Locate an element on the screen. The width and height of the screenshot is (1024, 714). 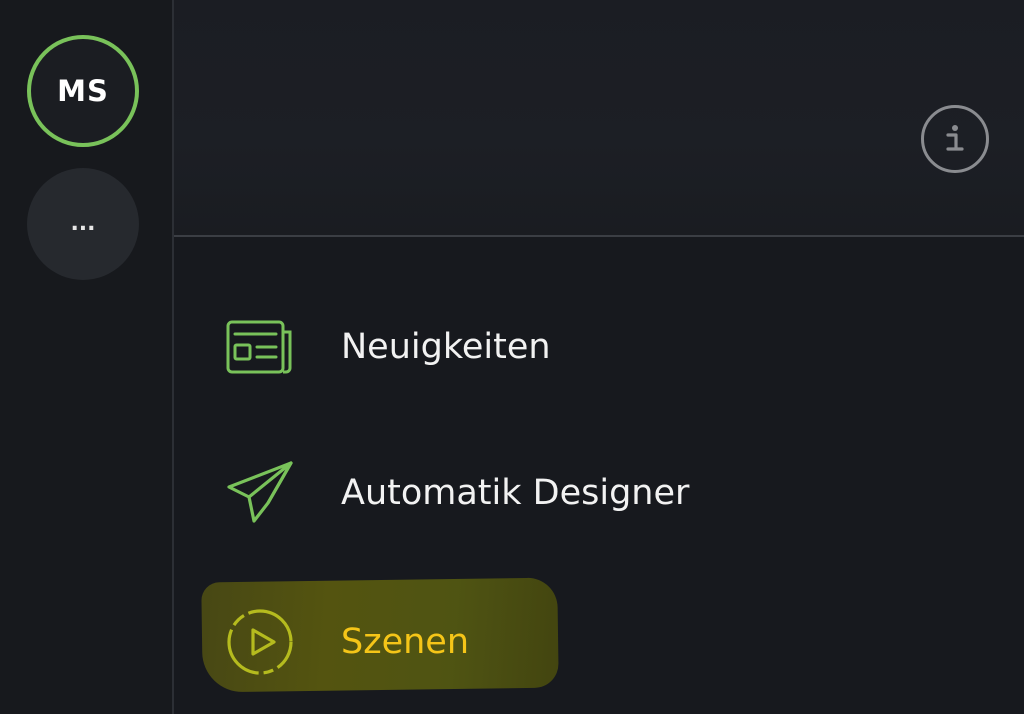
play-circle-icon is located at coordinates (260, 642).